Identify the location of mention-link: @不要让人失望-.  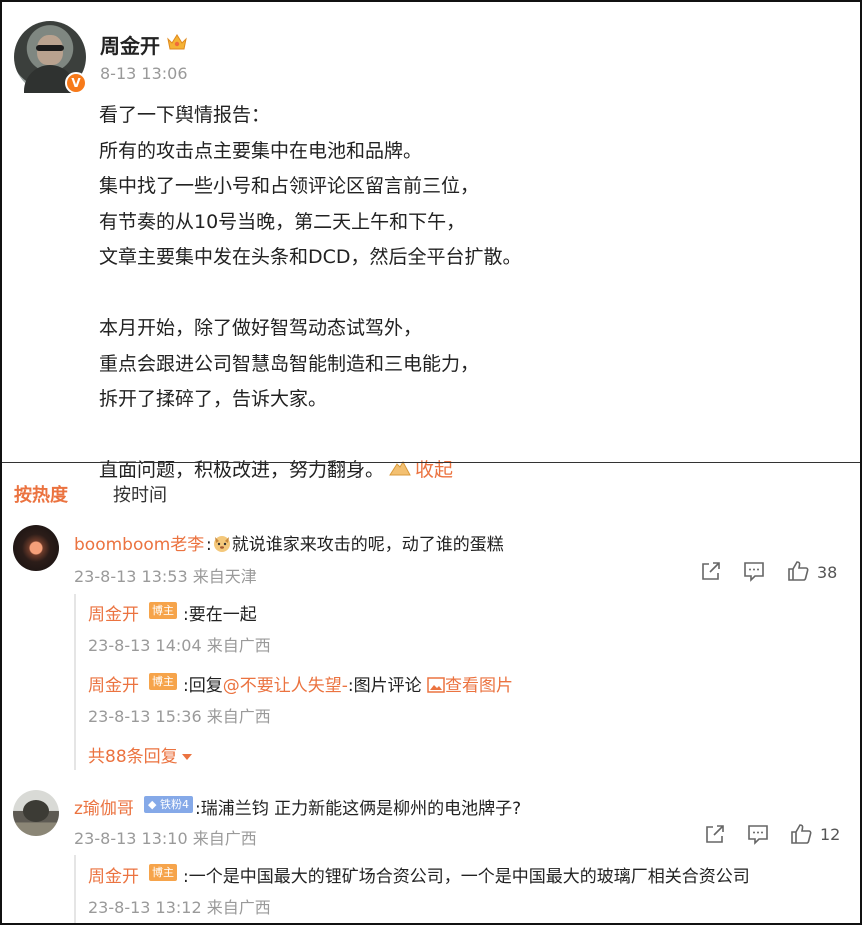
(285, 686).